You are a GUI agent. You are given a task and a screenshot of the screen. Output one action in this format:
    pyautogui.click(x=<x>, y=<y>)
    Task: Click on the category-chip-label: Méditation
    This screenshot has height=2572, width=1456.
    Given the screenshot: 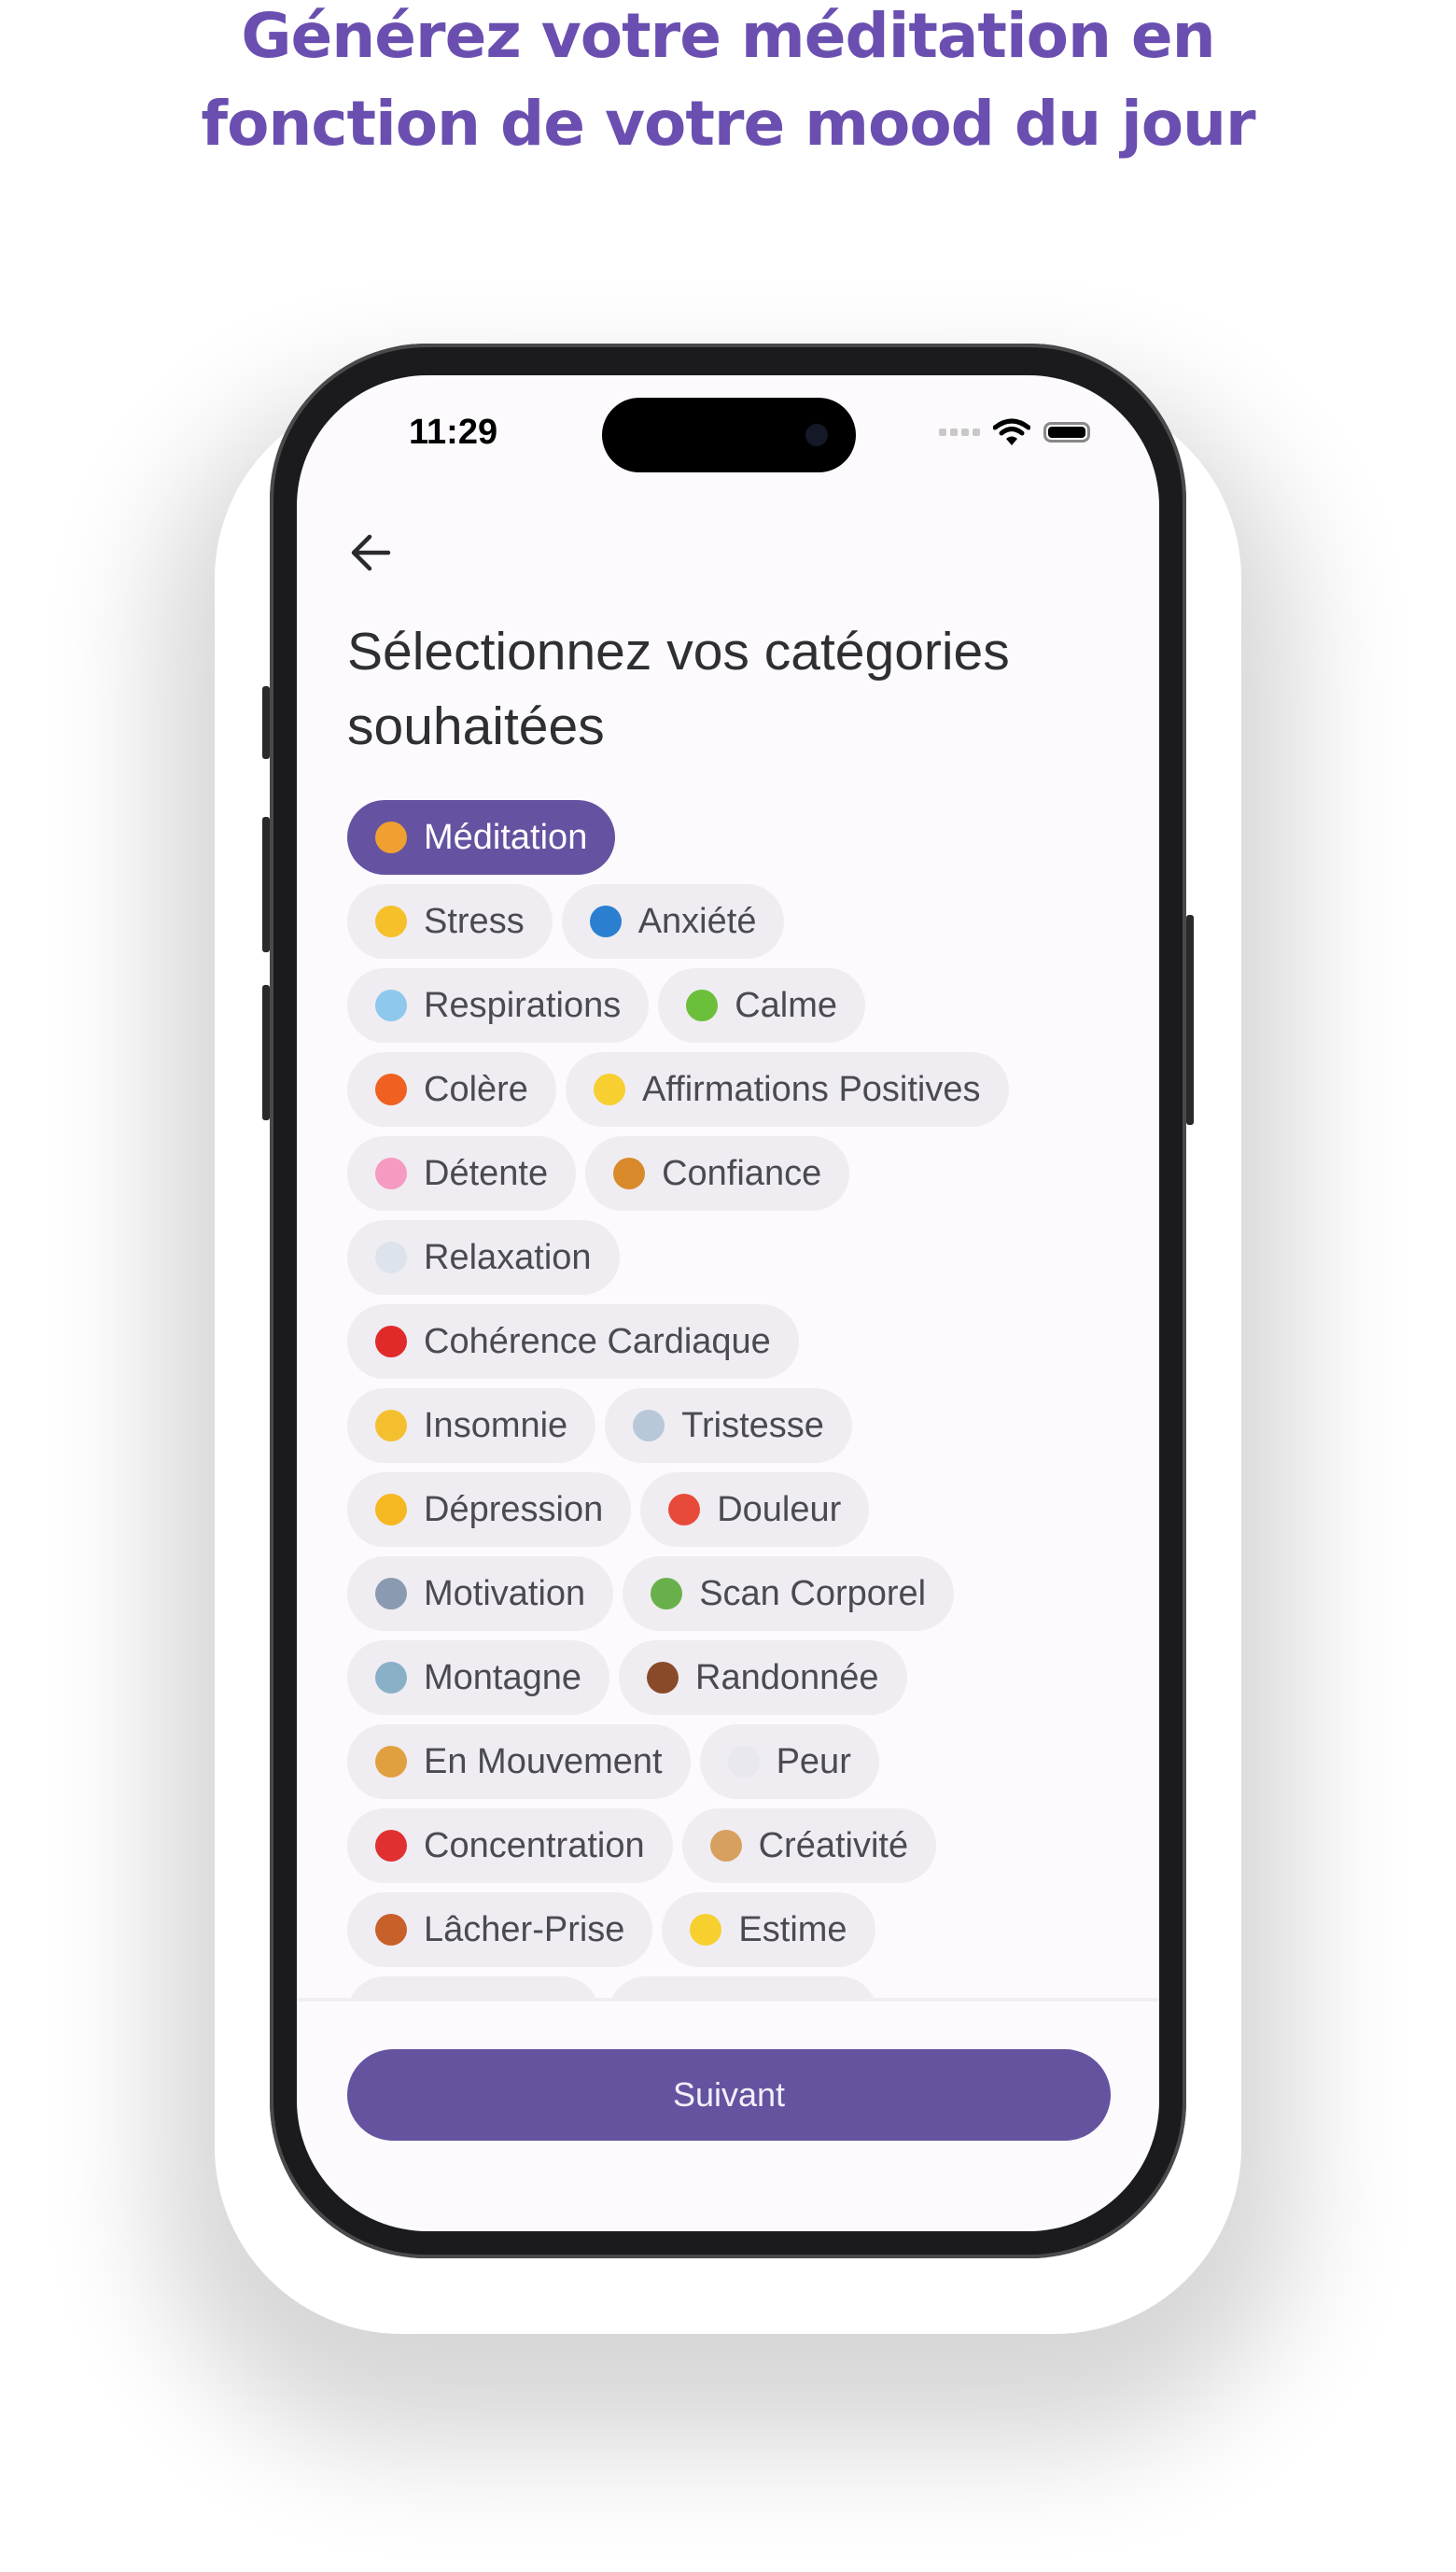 What is the action you would take?
    pyautogui.click(x=506, y=837)
    